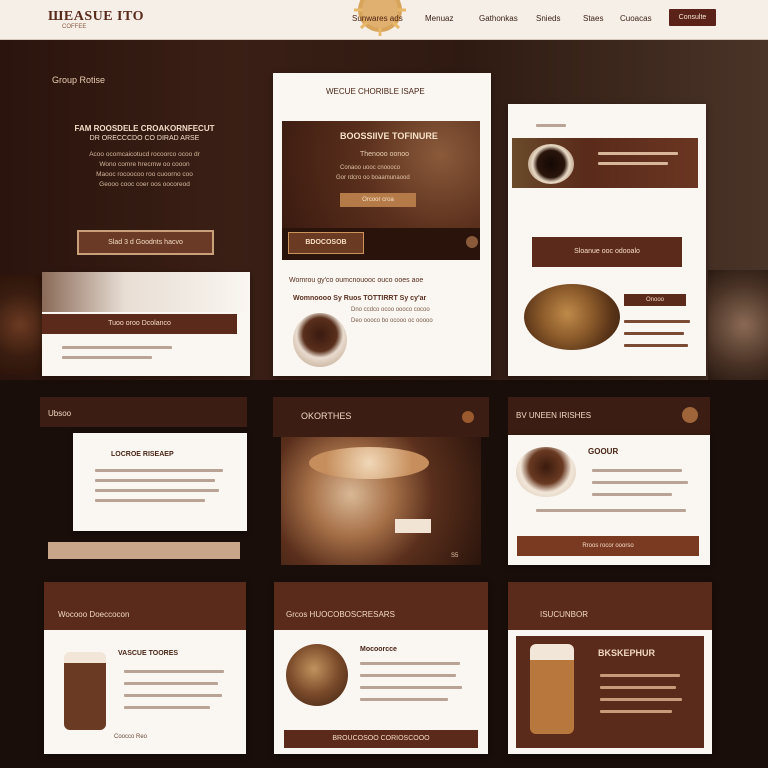  I want to click on feature-card-right: Sloanue ooc odooalo Onooo, so click(607, 240).